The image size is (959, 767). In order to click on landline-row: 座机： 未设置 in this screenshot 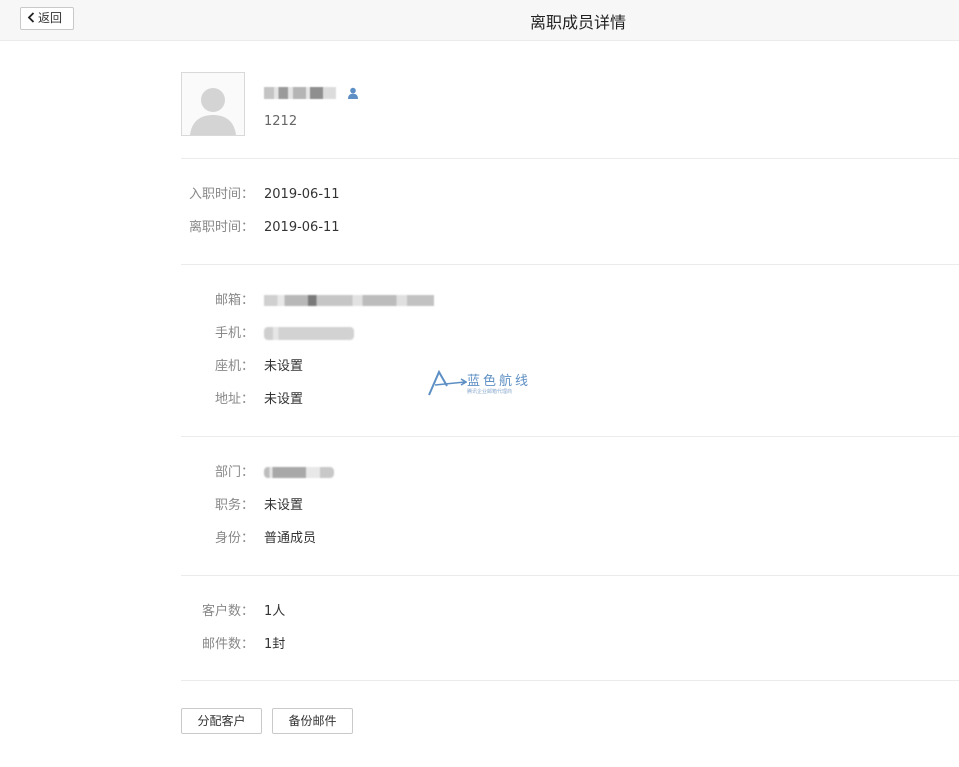, I will do `click(242, 367)`.